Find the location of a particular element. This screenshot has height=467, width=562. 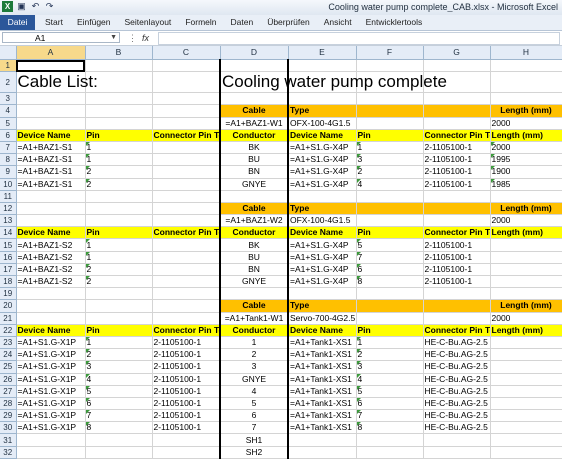

cell-B11 is located at coordinates (119, 196).